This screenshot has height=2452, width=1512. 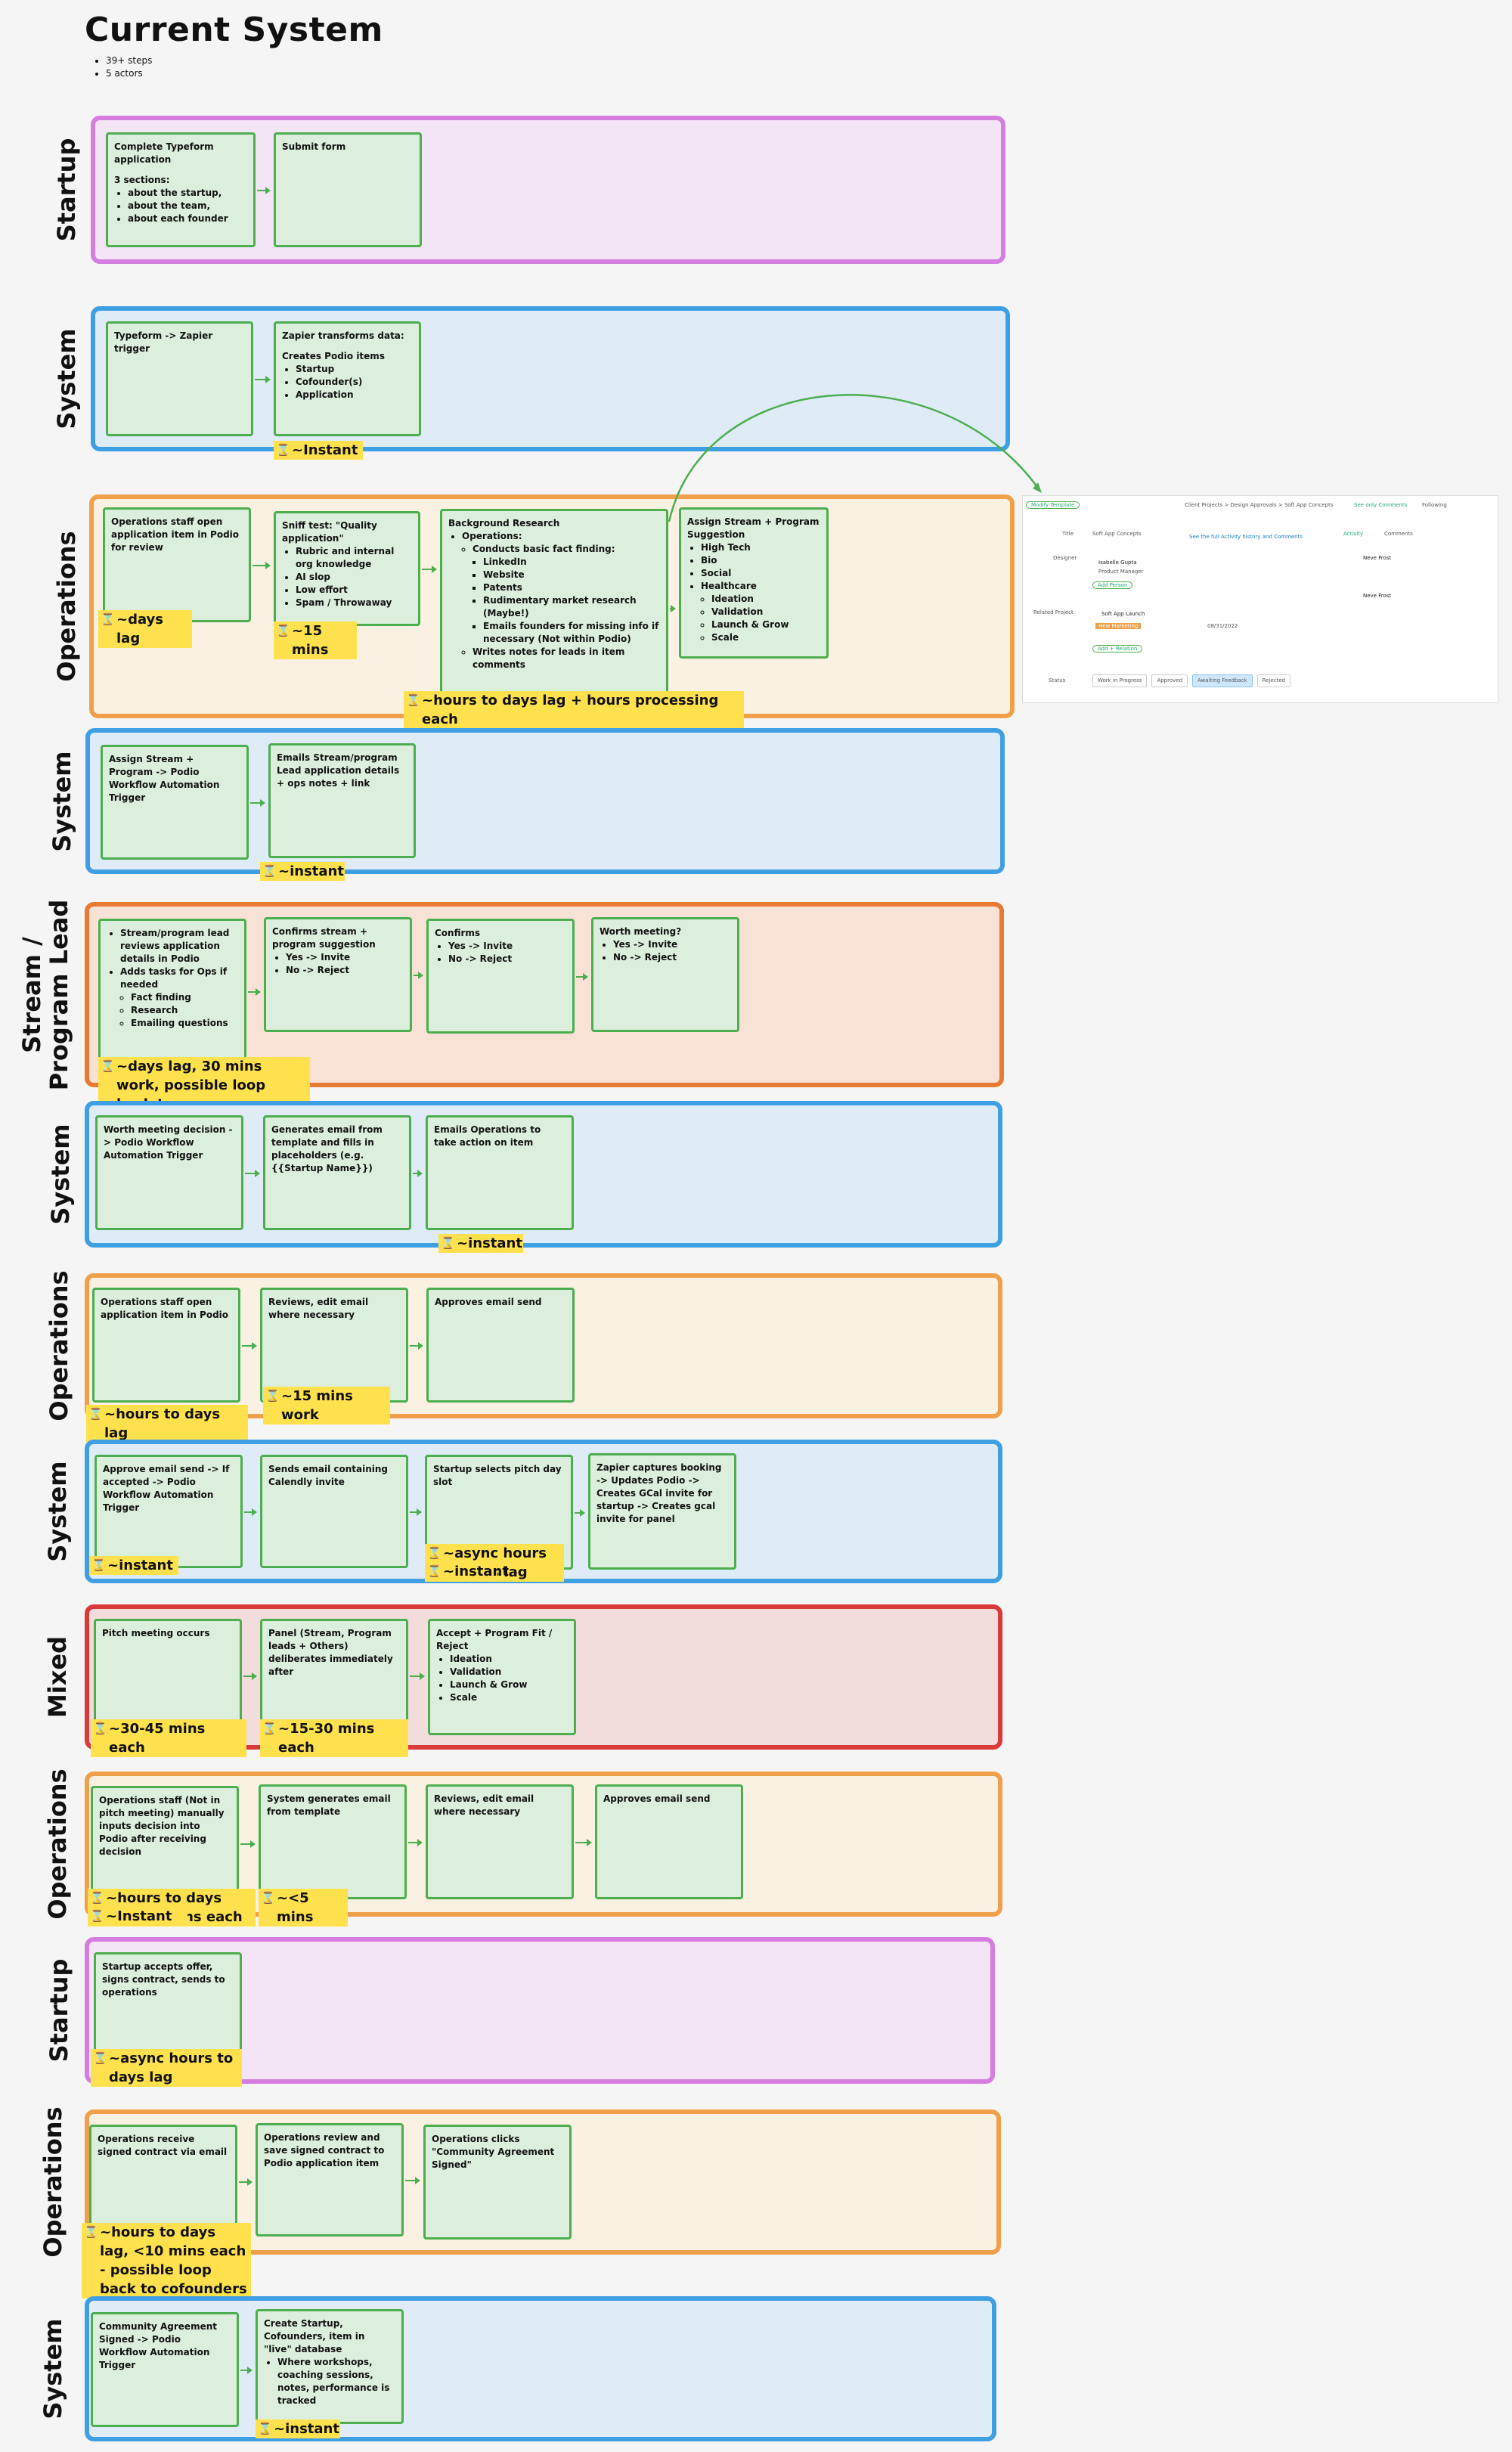 I want to click on add-person-button: Add Person, so click(x=1112, y=585).